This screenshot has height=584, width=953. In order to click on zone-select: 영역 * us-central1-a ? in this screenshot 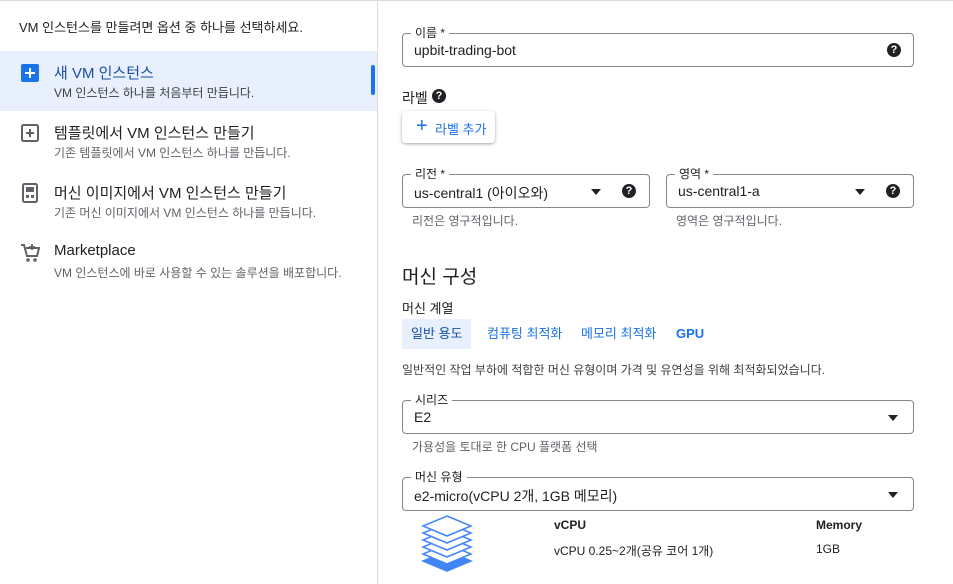, I will do `click(790, 187)`.